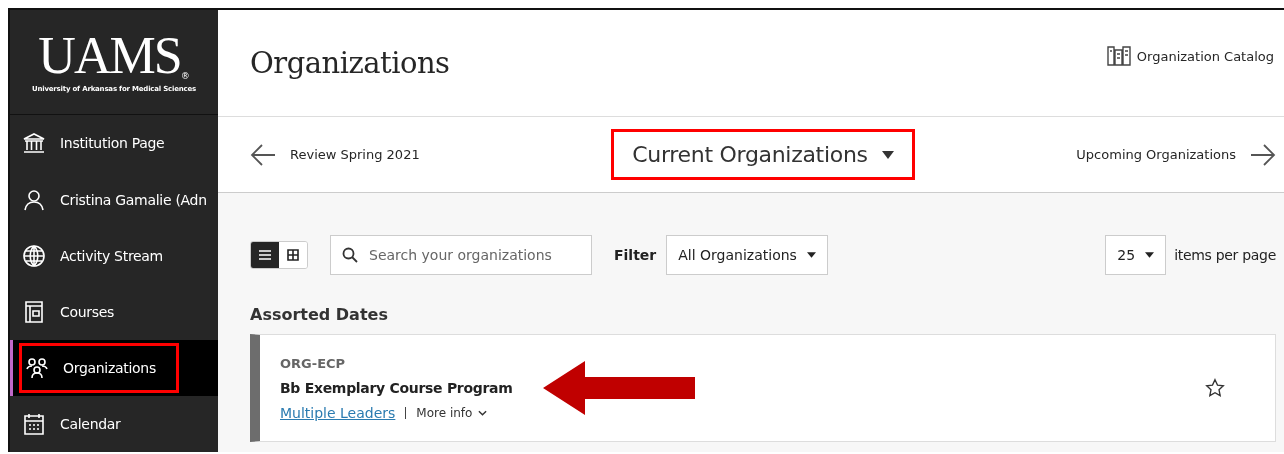 This screenshot has width=1284, height=454. Describe the element at coordinates (1225, 255) in the screenshot. I see `items-per-page-label: items per page` at that location.